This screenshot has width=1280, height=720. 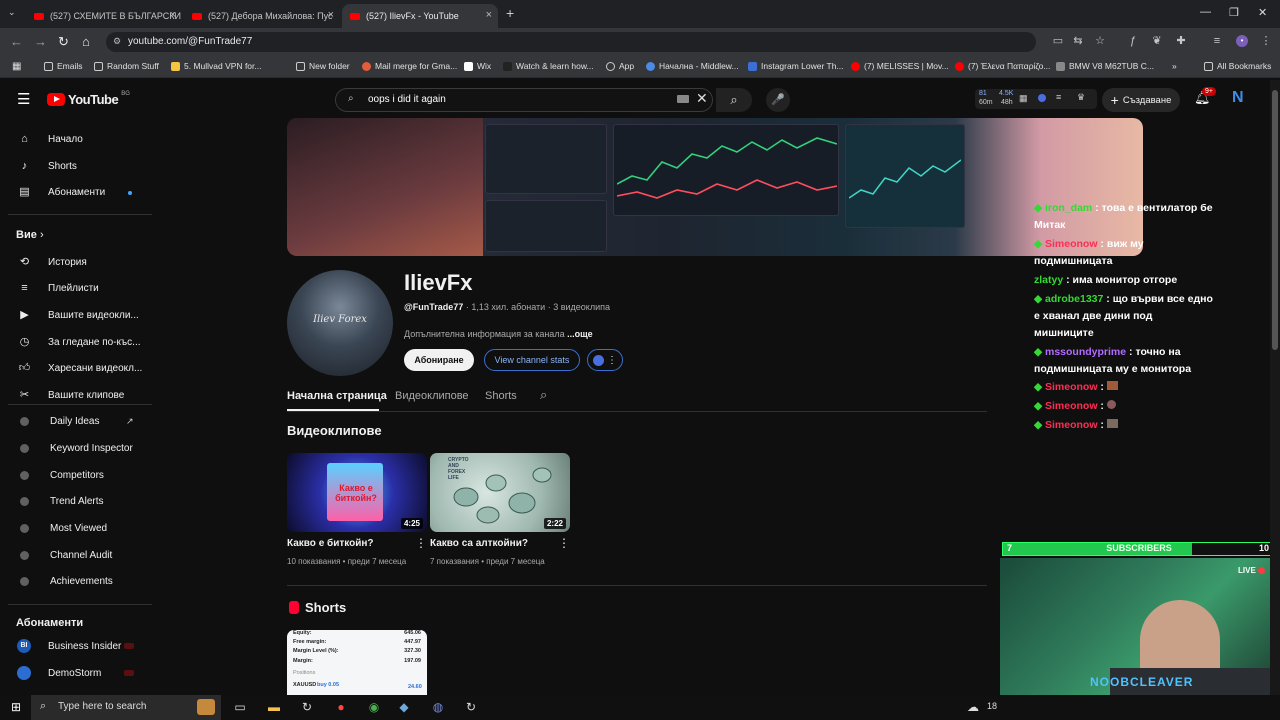 What do you see at coordinates (63, 42) in the screenshot?
I see `reload-icon: ↻` at bounding box center [63, 42].